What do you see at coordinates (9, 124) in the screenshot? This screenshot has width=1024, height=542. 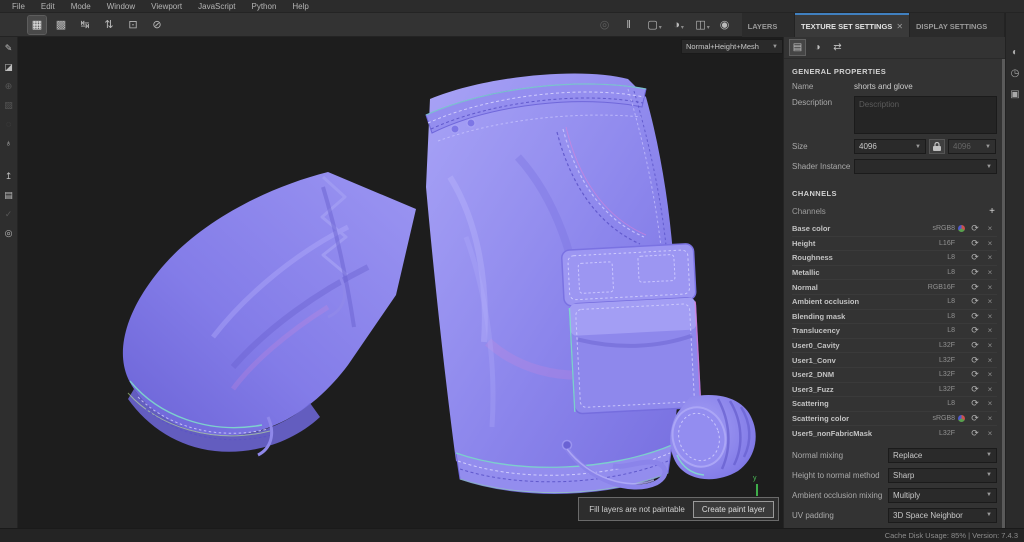 I see `tool-icon: ◌` at bounding box center [9, 124].